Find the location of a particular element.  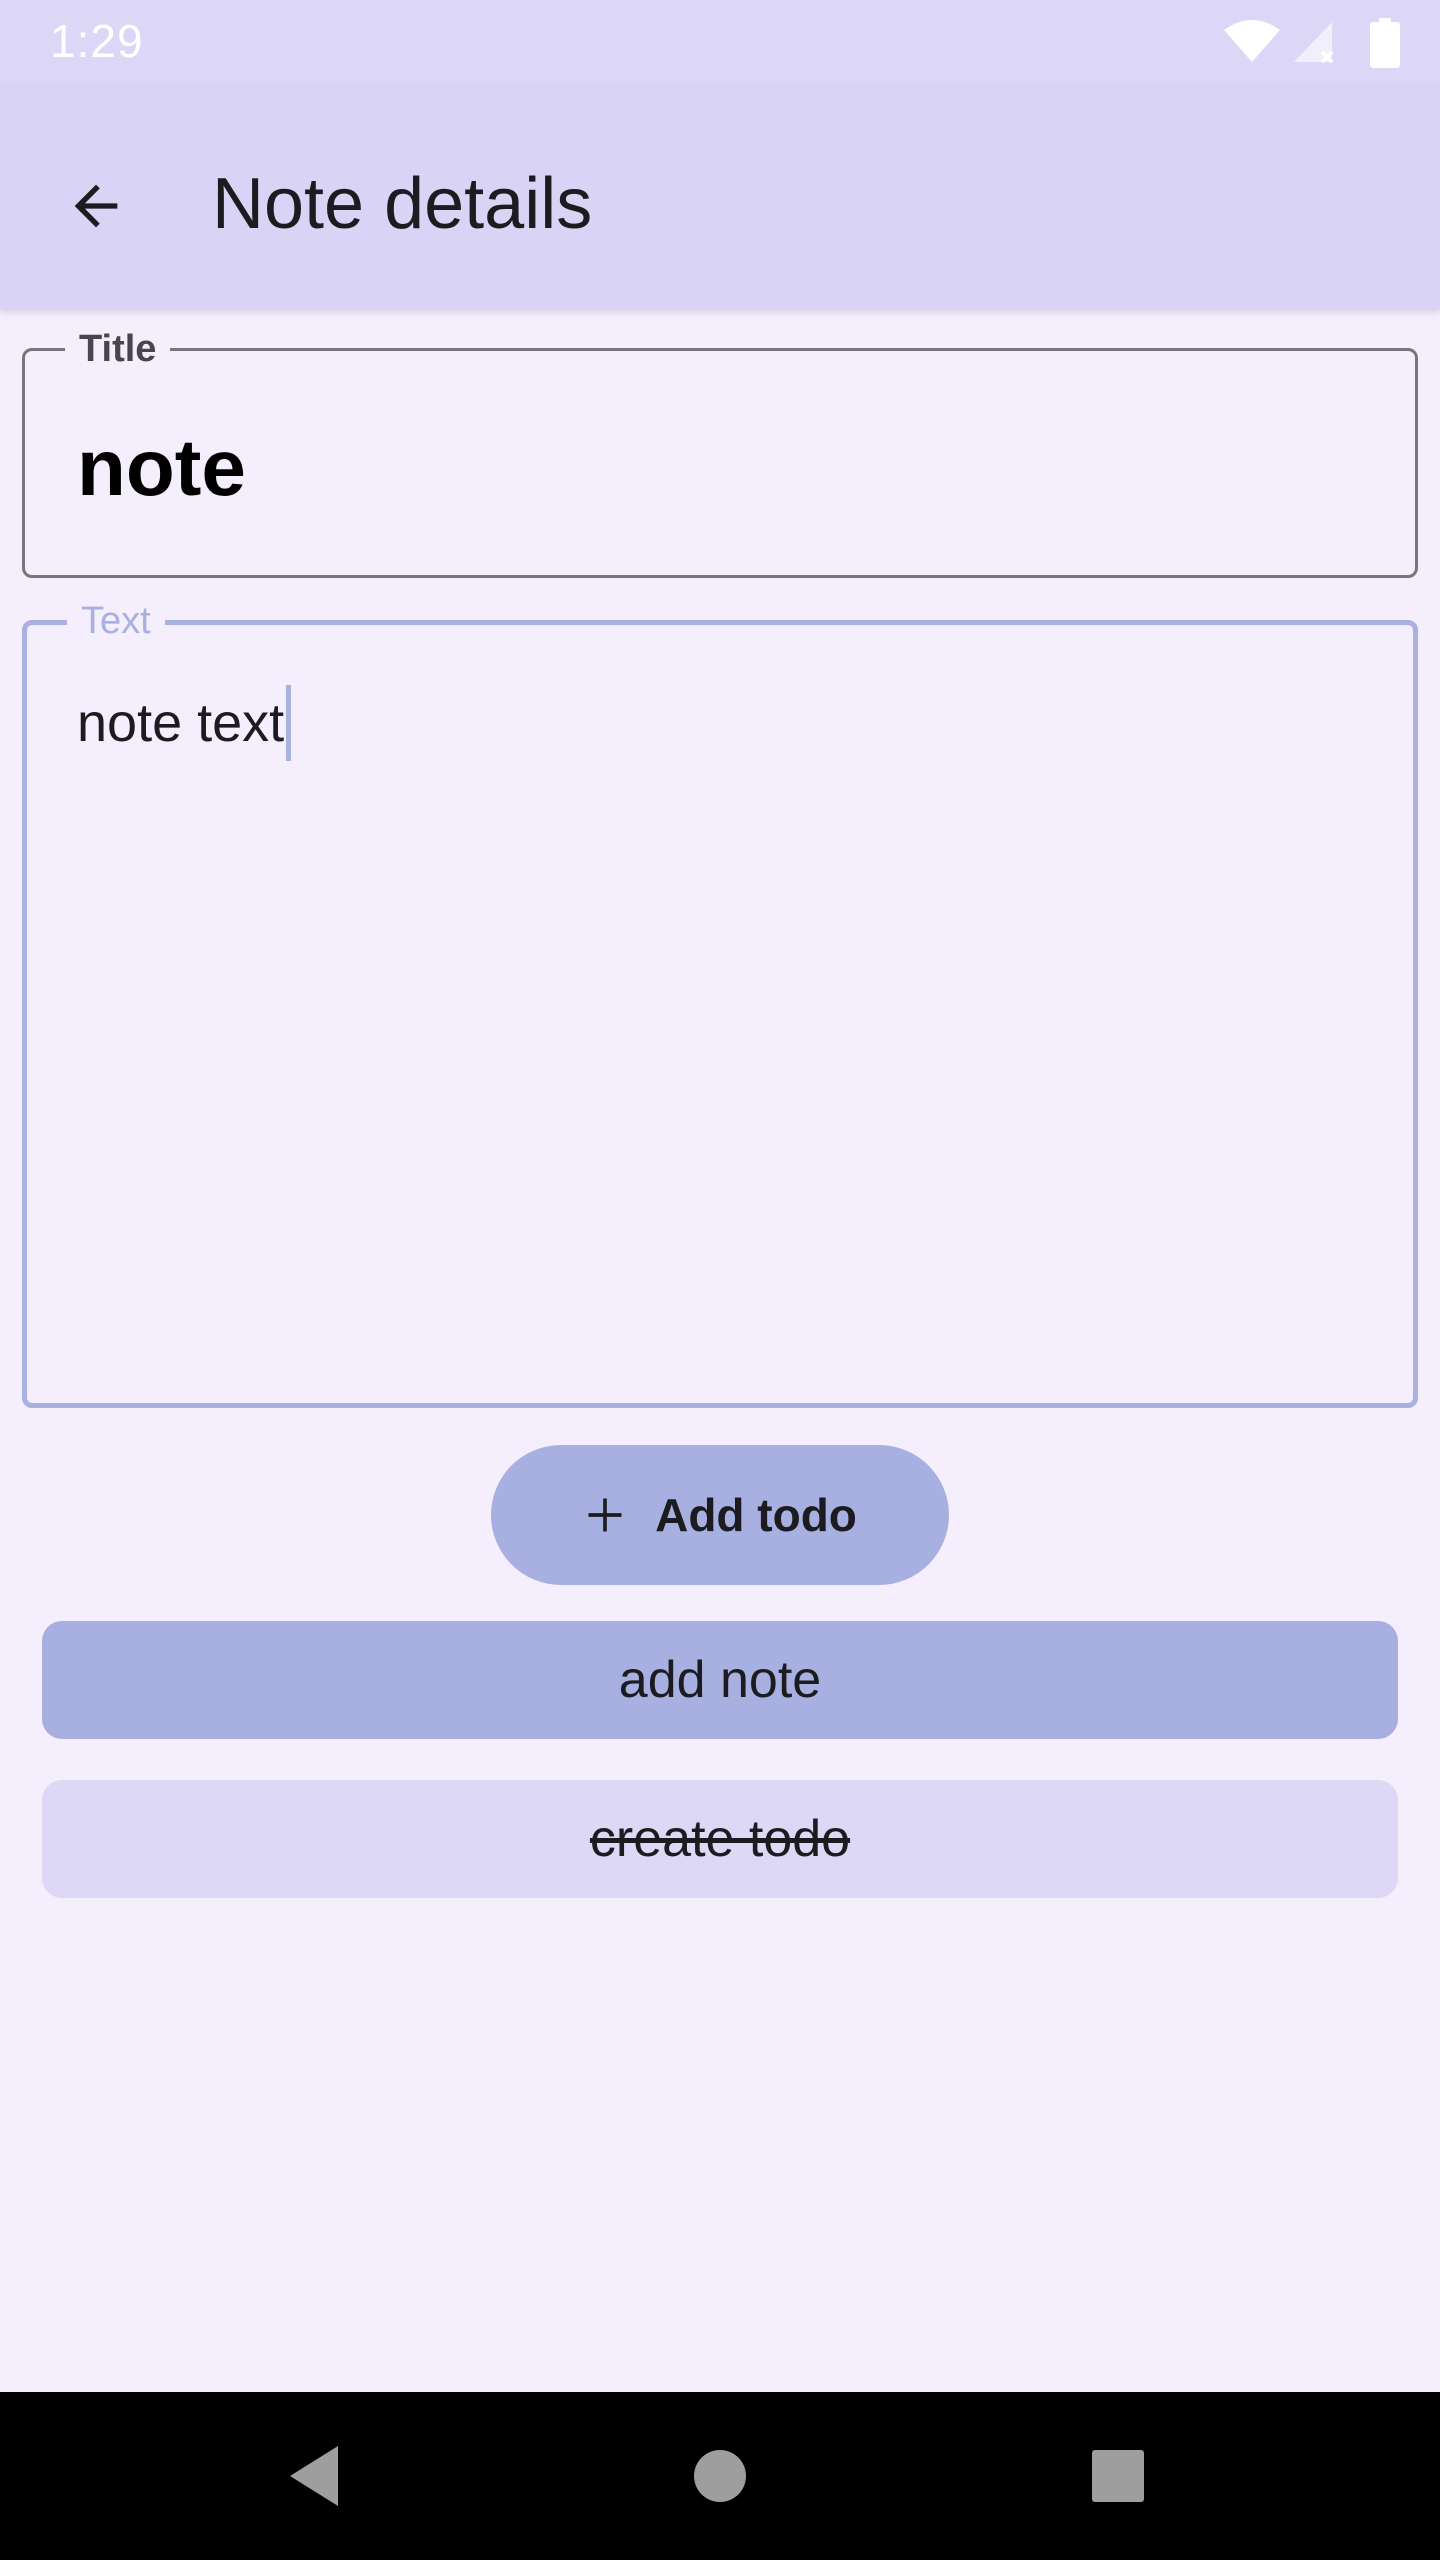

arrow-back-icon is located at coordinates (96, 206).